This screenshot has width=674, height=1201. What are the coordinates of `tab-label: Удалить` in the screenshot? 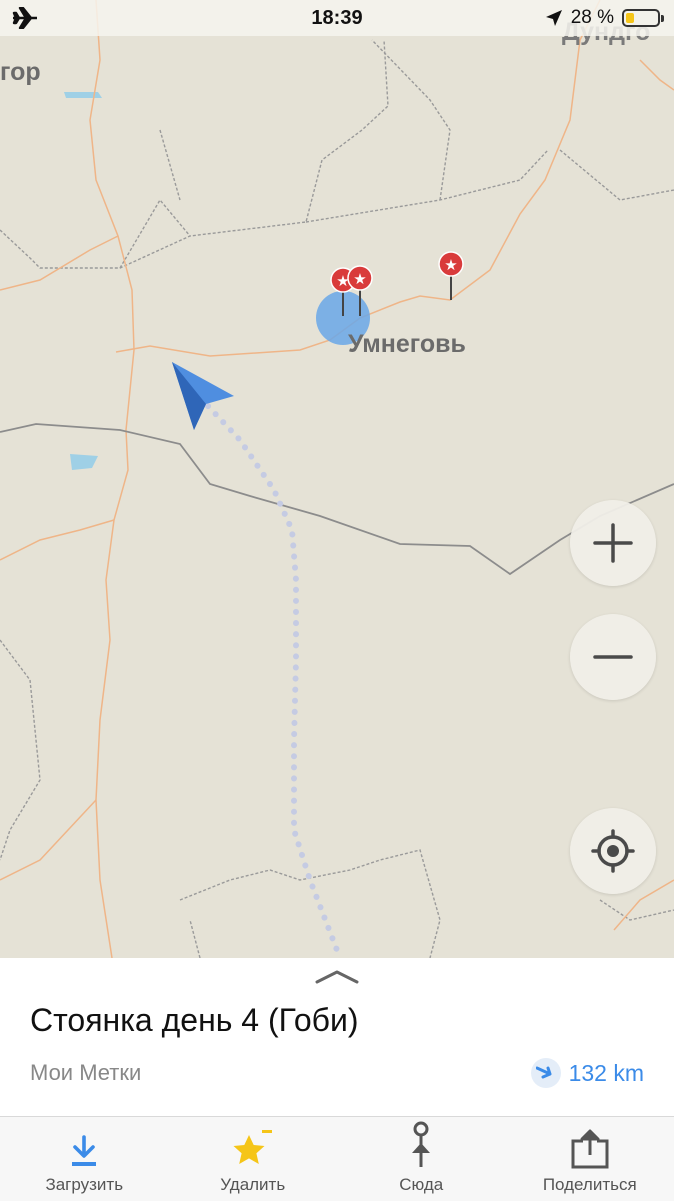 It's located at (252, 1185).